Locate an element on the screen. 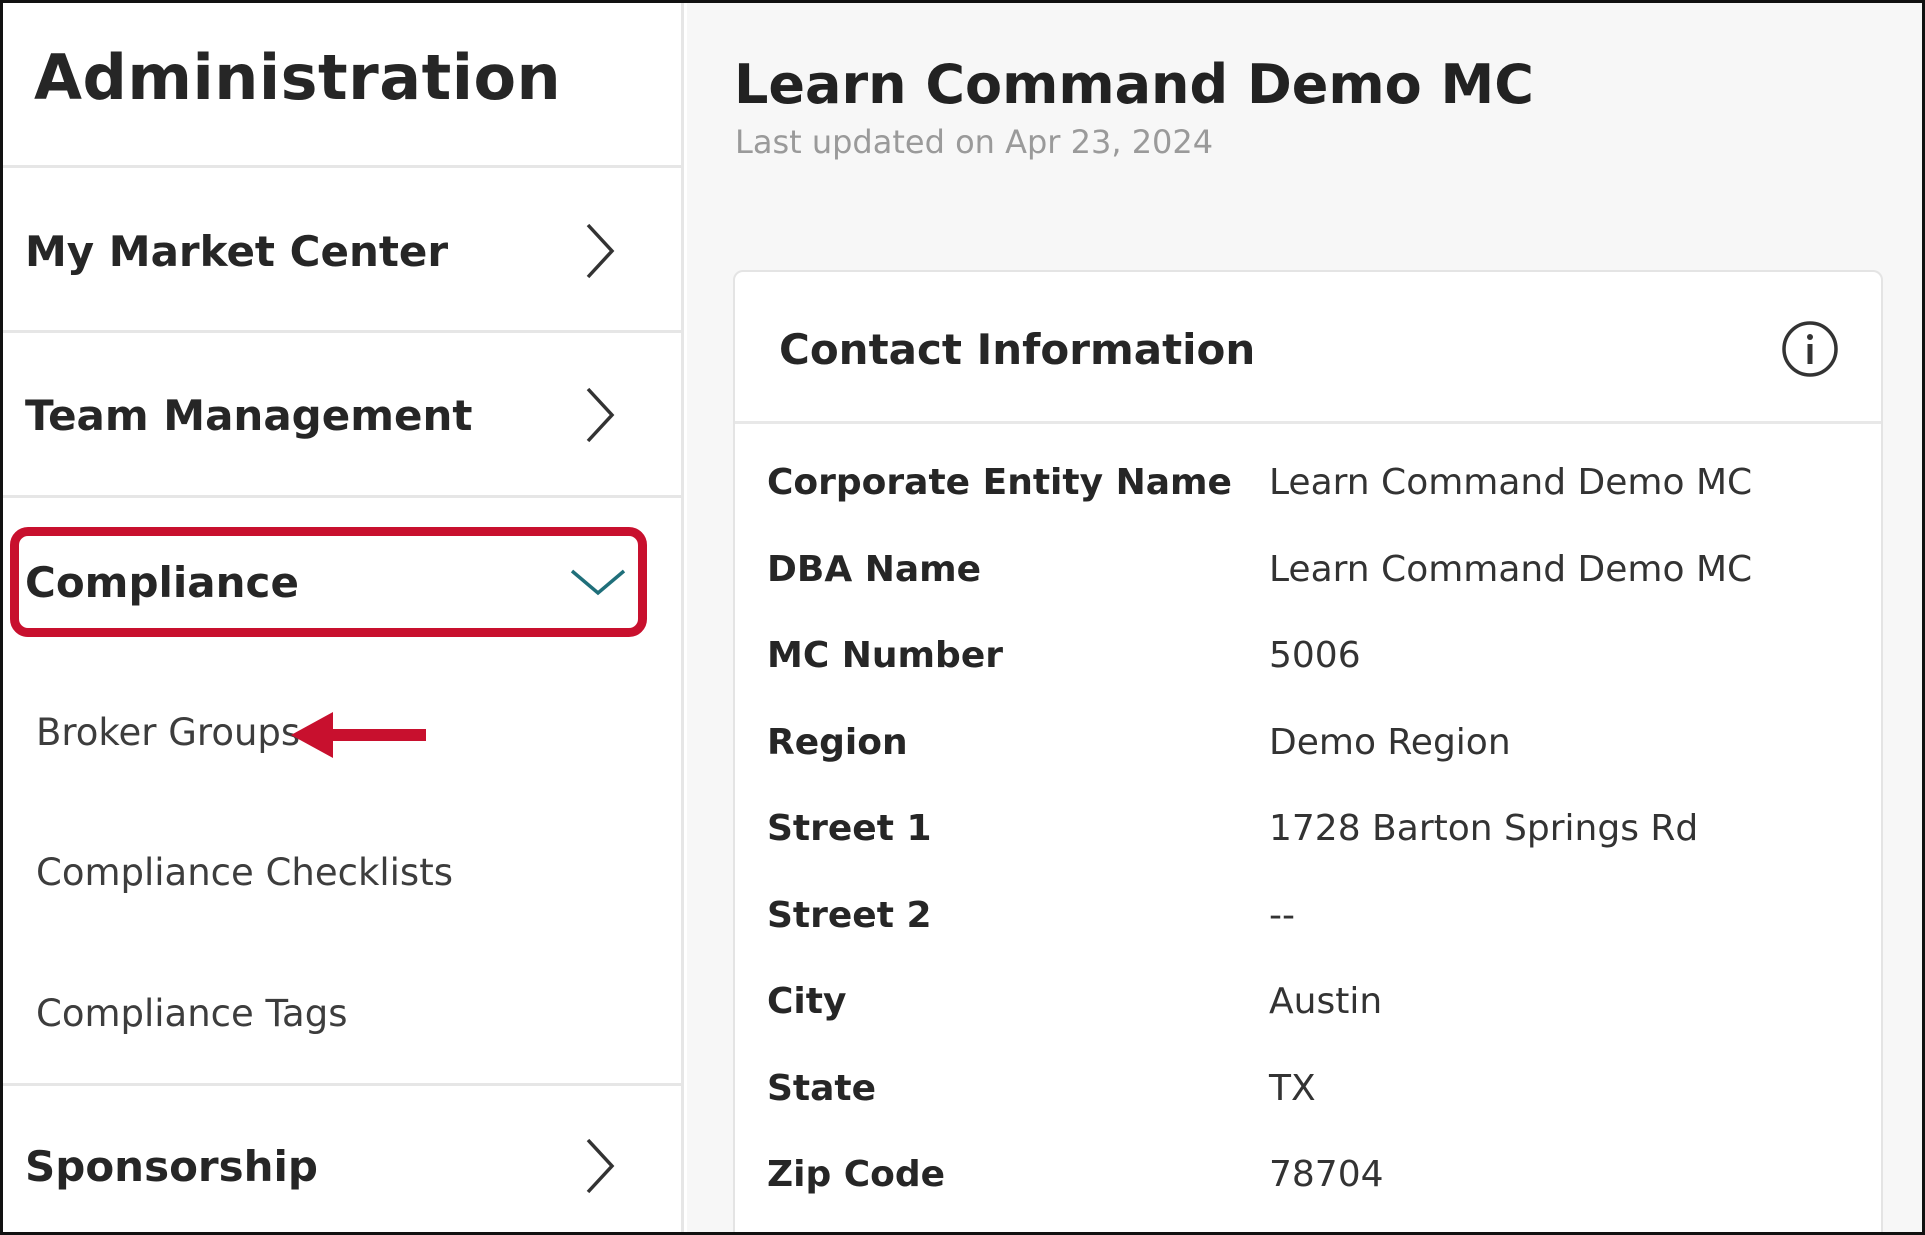  sidebar-title: Administration is located at coordinates (298, 77).